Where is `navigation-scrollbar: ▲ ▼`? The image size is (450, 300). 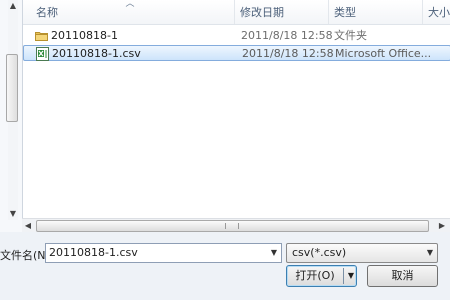 navigation-scrollbar: ▲ ▼ is located at coordinates (13, 116).